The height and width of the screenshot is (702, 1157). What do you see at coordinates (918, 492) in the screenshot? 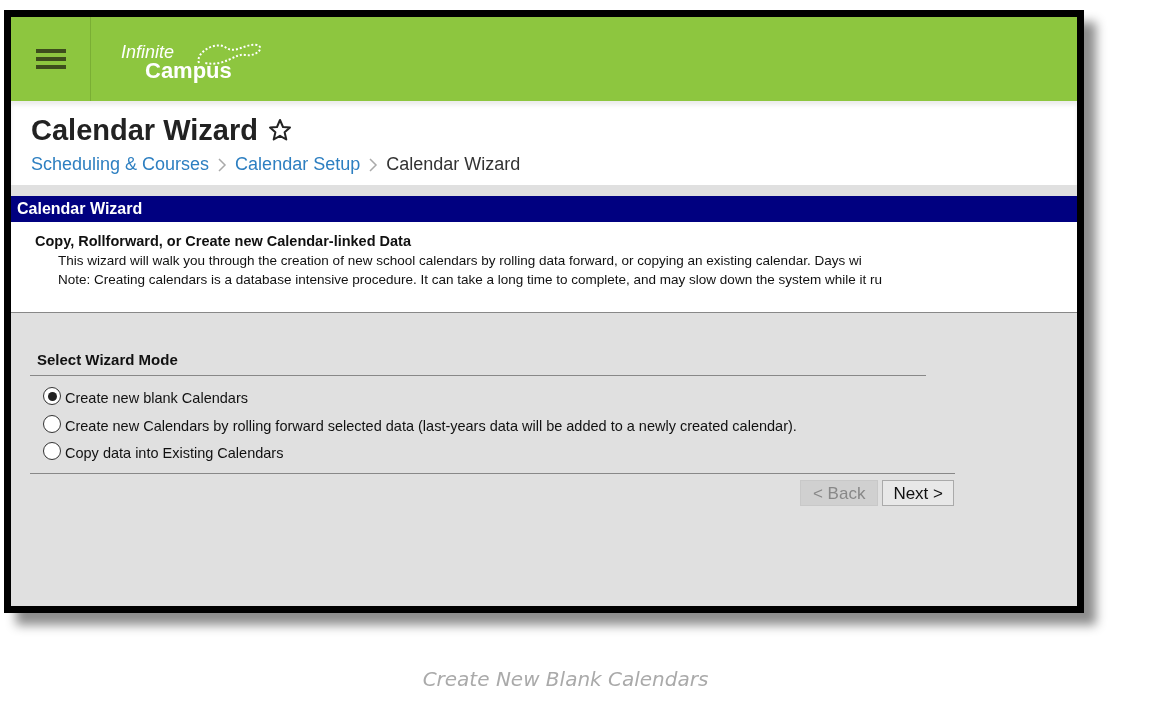
I see `nav-button: Next >` at bounding box center [918, 492].